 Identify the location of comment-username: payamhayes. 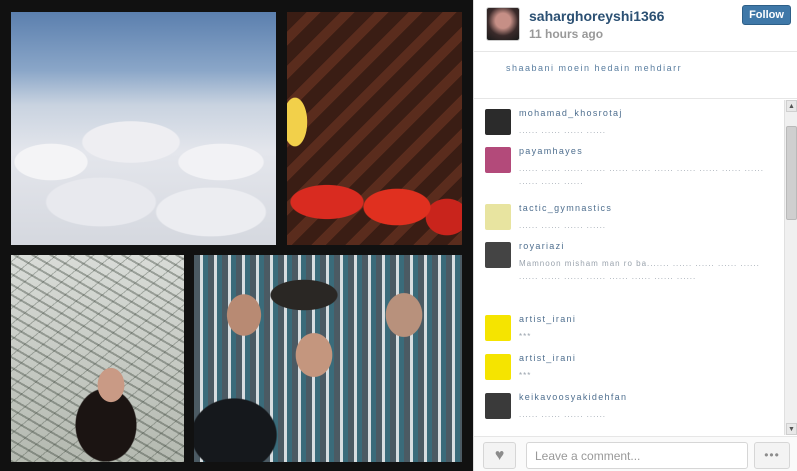
(551, 151).